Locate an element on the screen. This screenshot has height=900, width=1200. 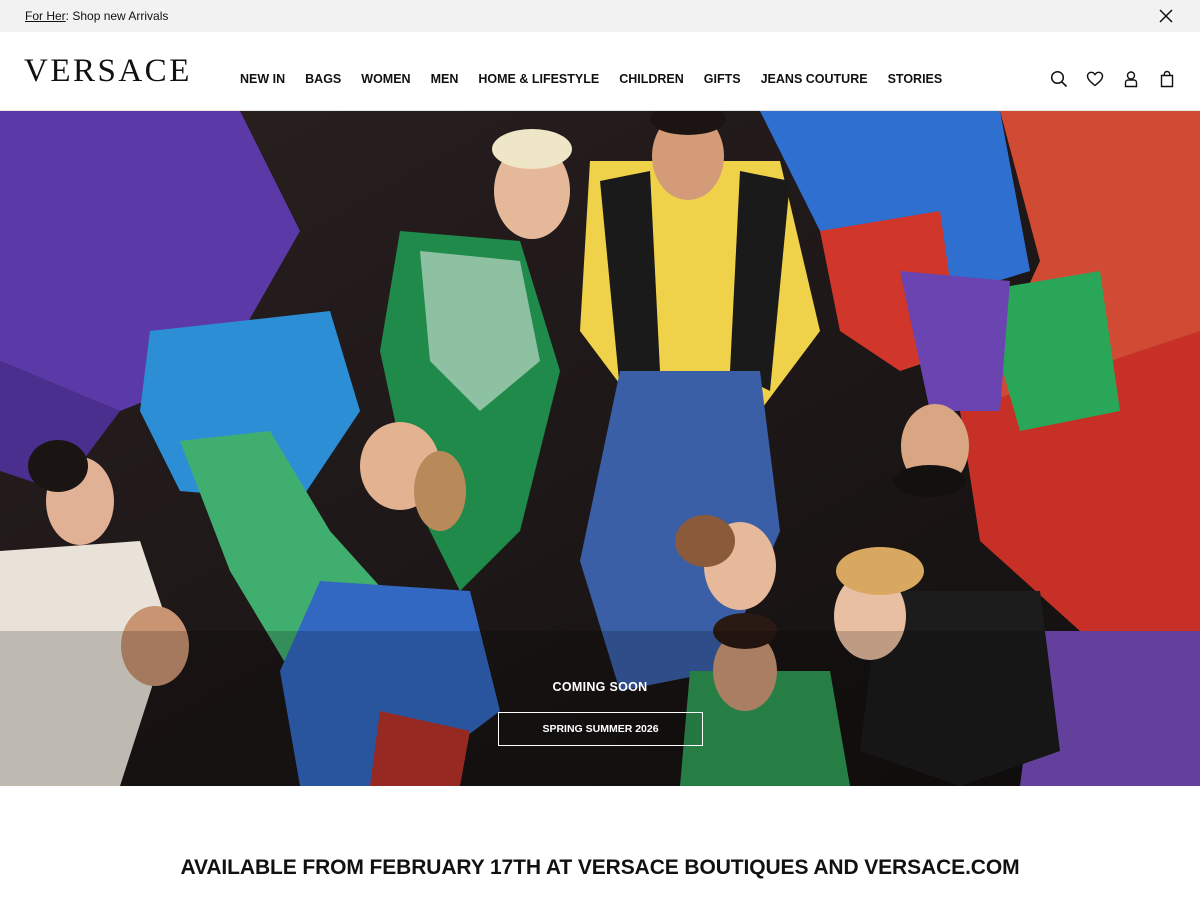
search-icon is located at coordinates (1059, 79).